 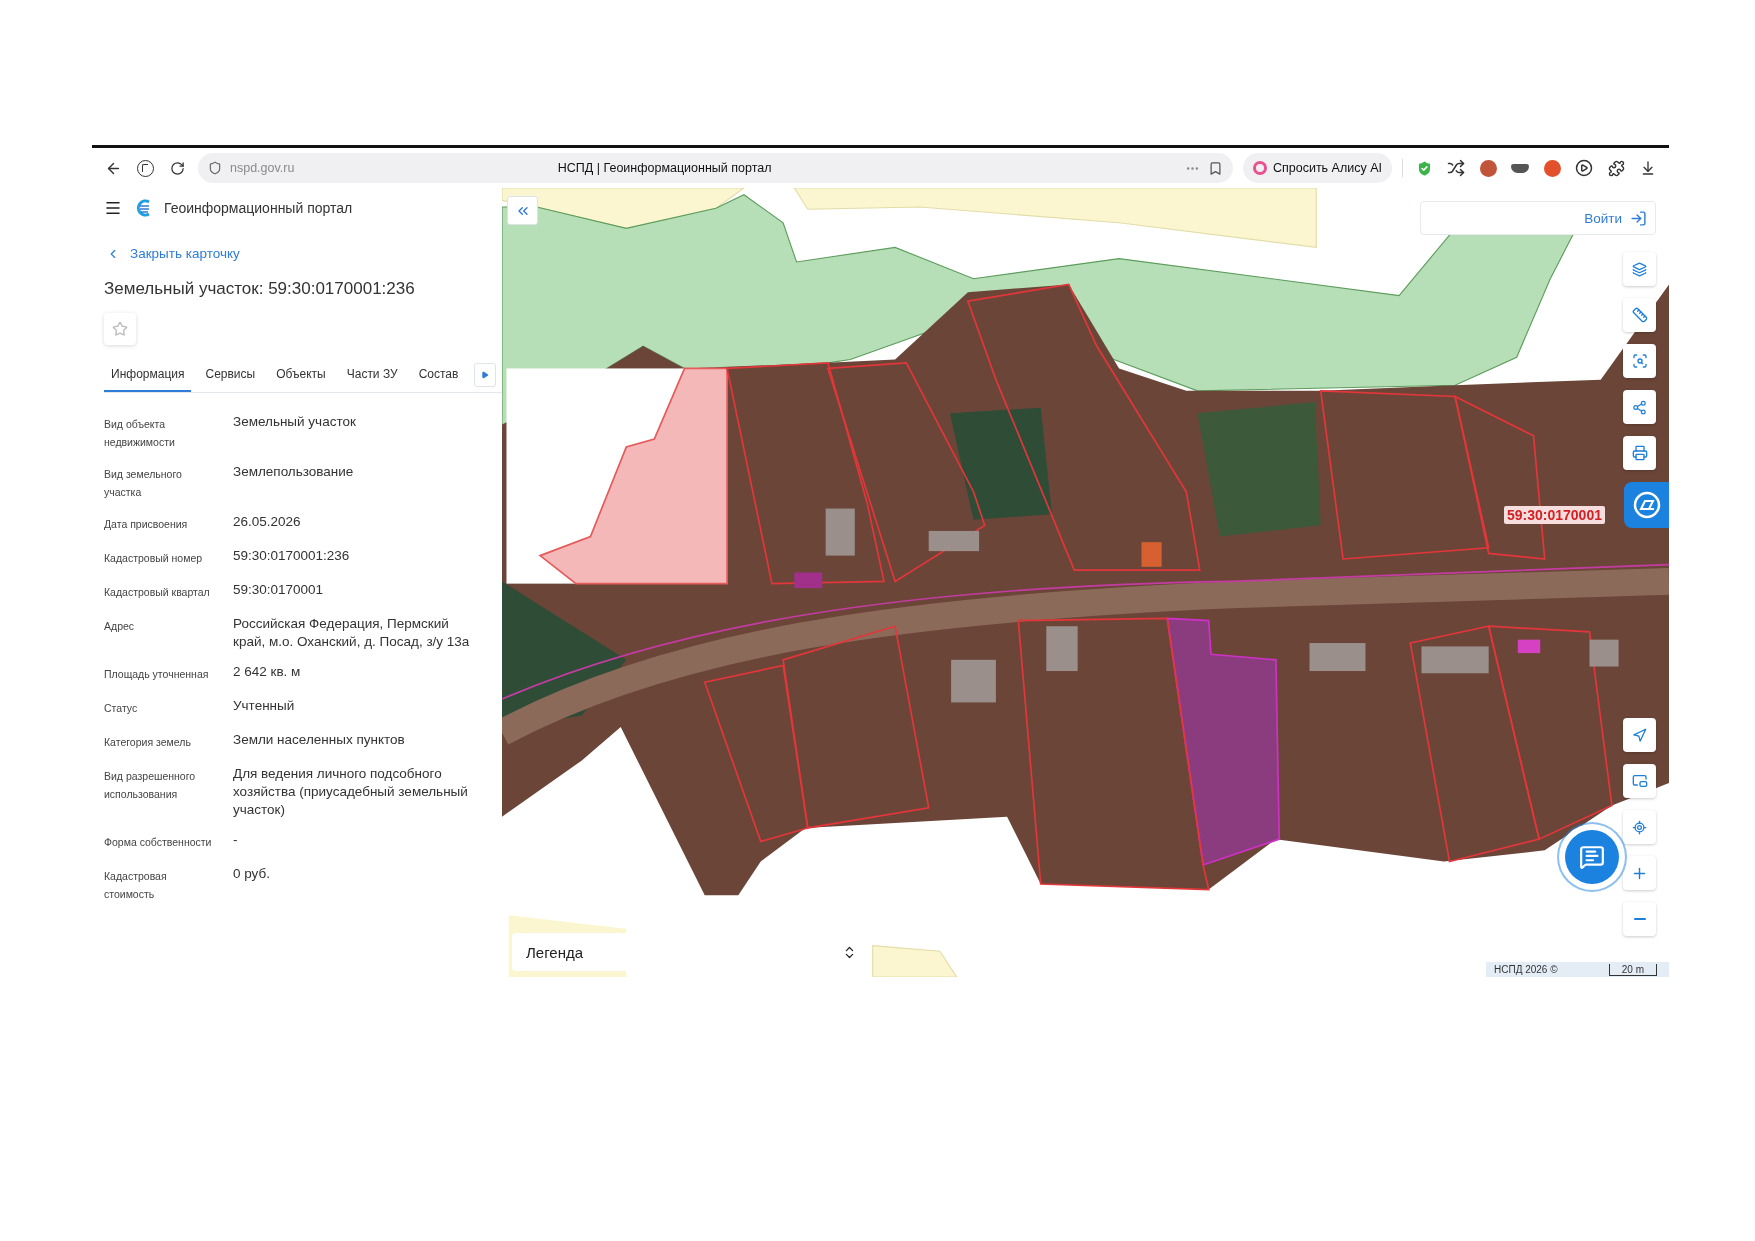 What do you see at coordinates (258, 208) in the screenshot?
I see `portal-title: Геоинформационный портал` at bounding box center [258, 208].